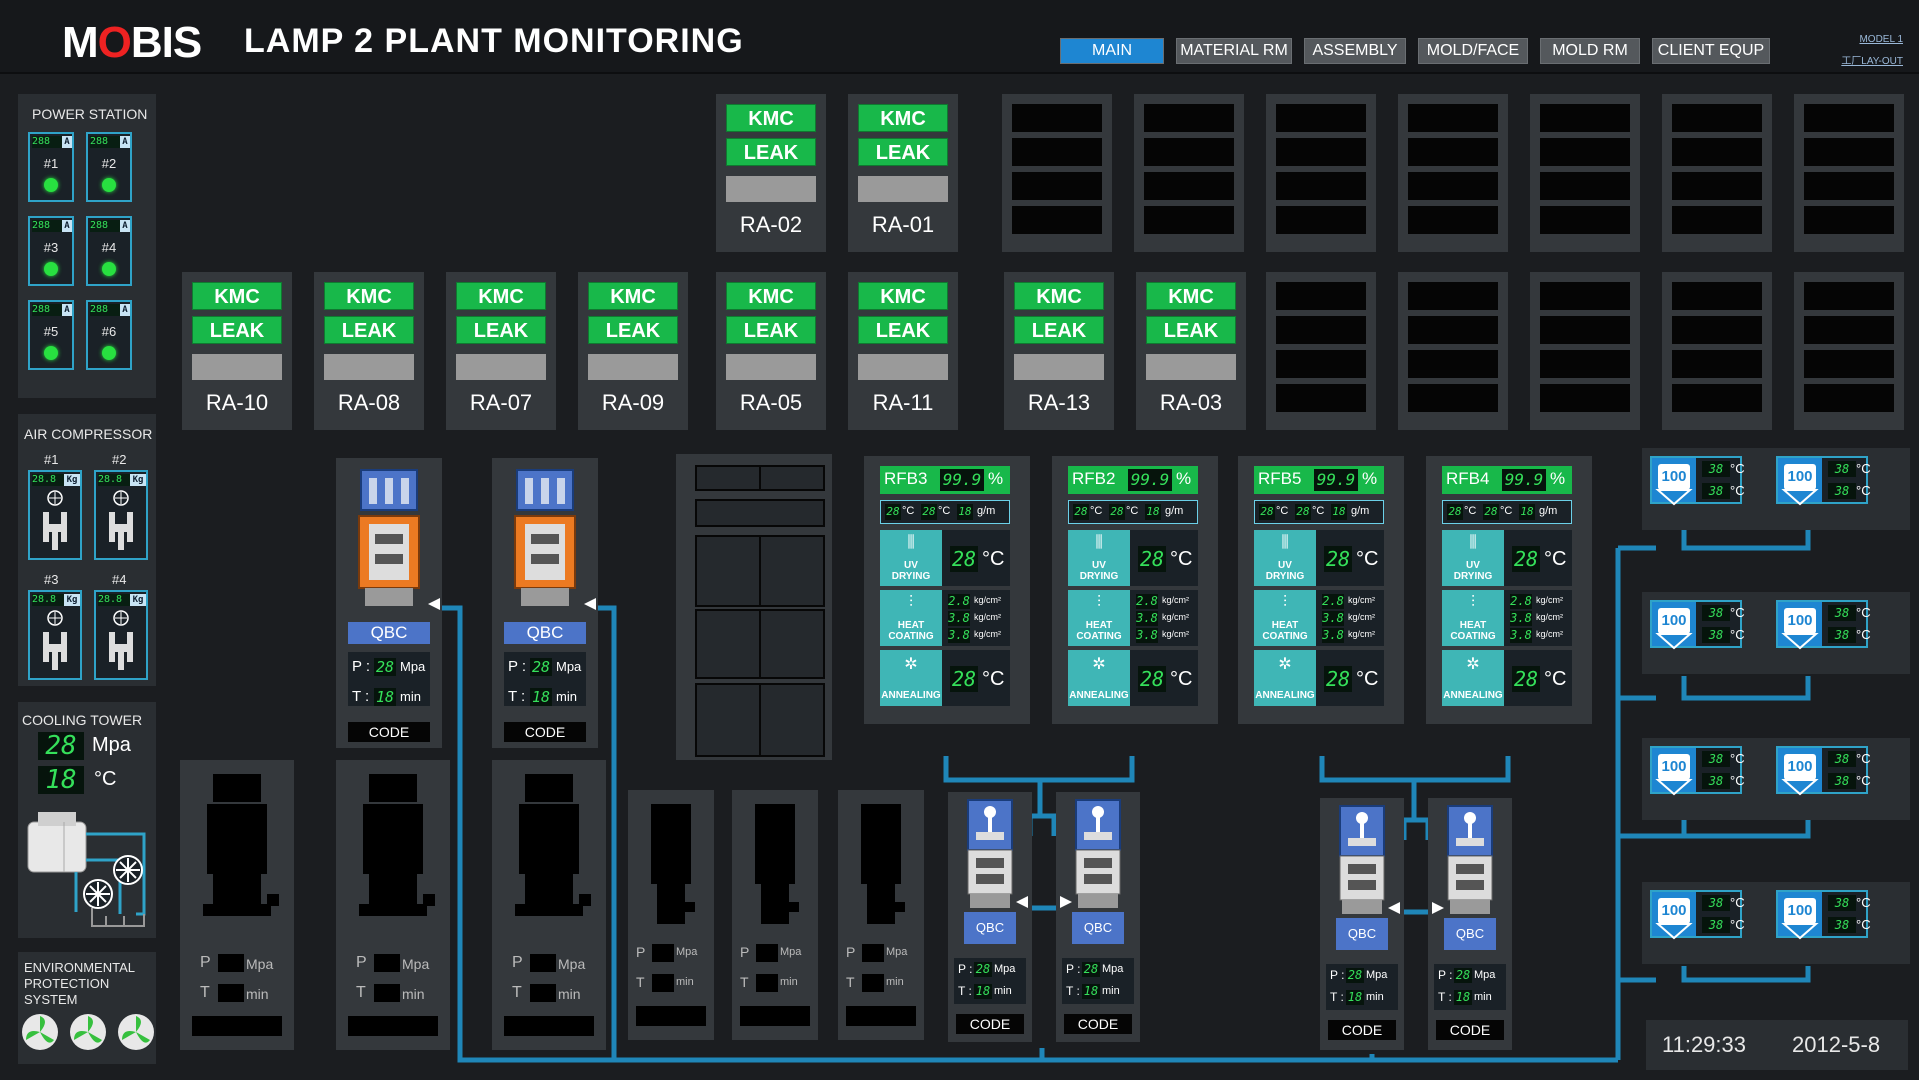  I want to click on rfb-flow-unit: g/m, so click(986, 511).